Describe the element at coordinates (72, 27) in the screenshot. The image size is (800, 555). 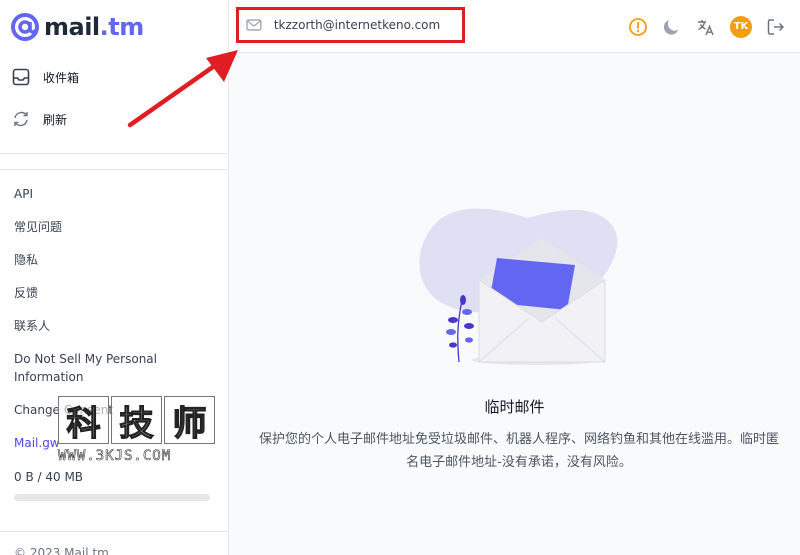
I see `logo-name: mail` at that location.